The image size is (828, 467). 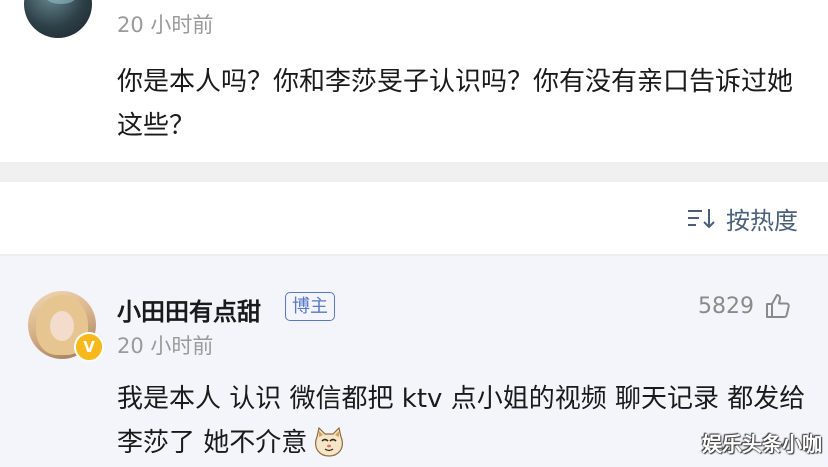 I want to click on commenter-avatar, so click(x=58, y=19).